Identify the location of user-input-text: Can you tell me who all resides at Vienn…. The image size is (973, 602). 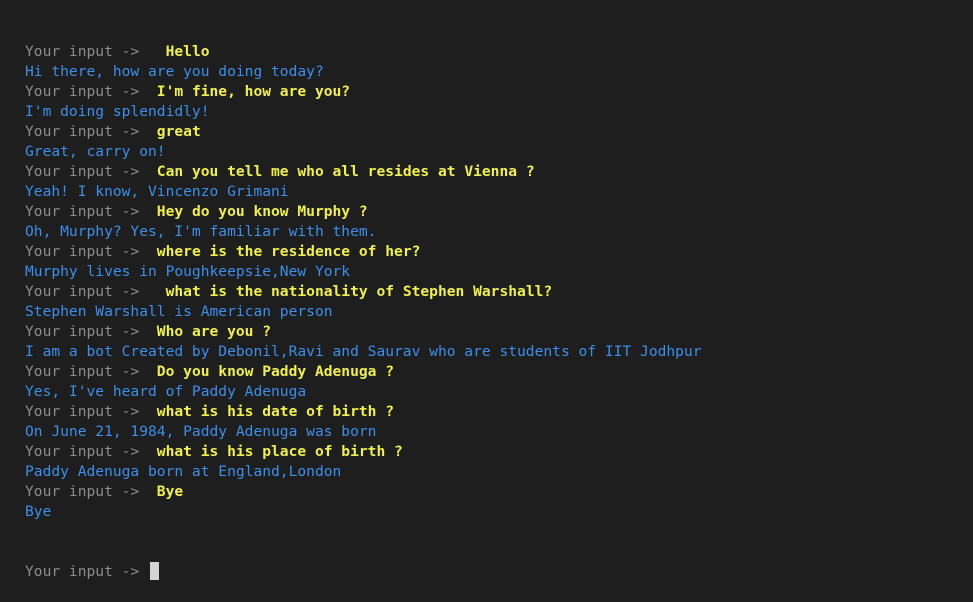
(341, 171).